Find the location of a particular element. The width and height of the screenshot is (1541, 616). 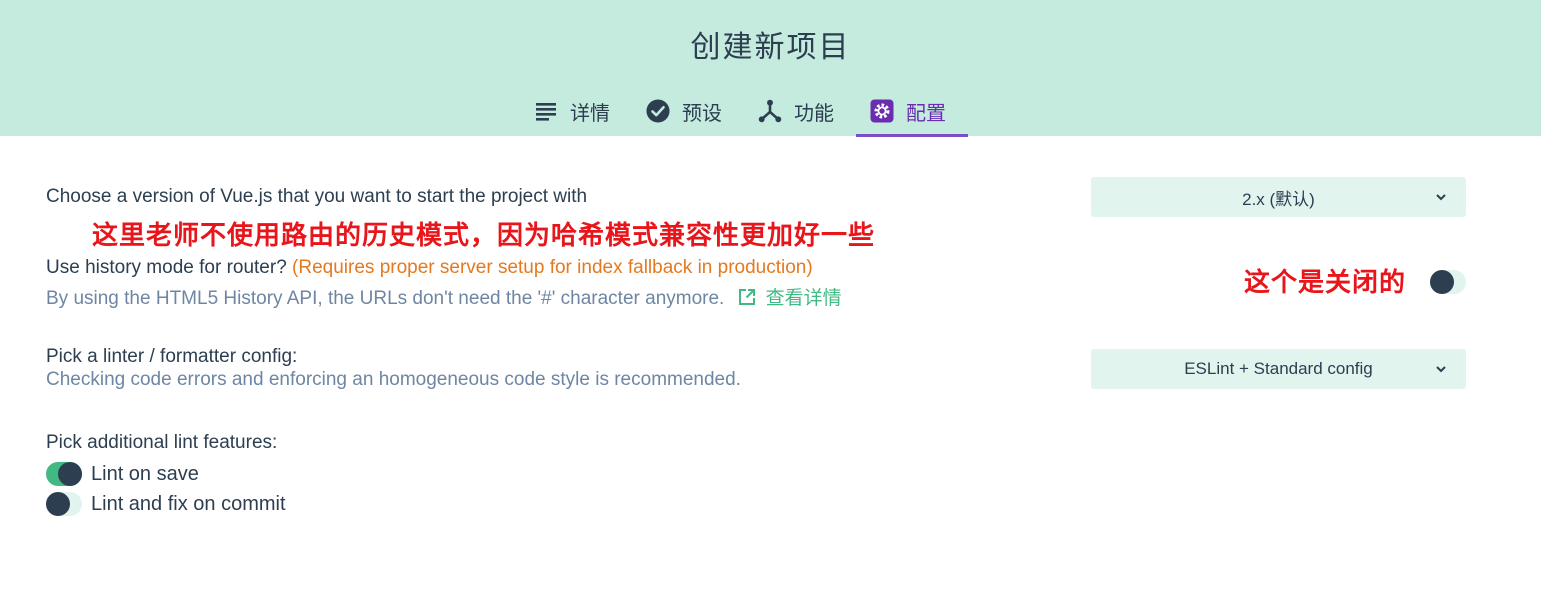

lint-fix-commit-toggle is located at coordinates (64, 504).